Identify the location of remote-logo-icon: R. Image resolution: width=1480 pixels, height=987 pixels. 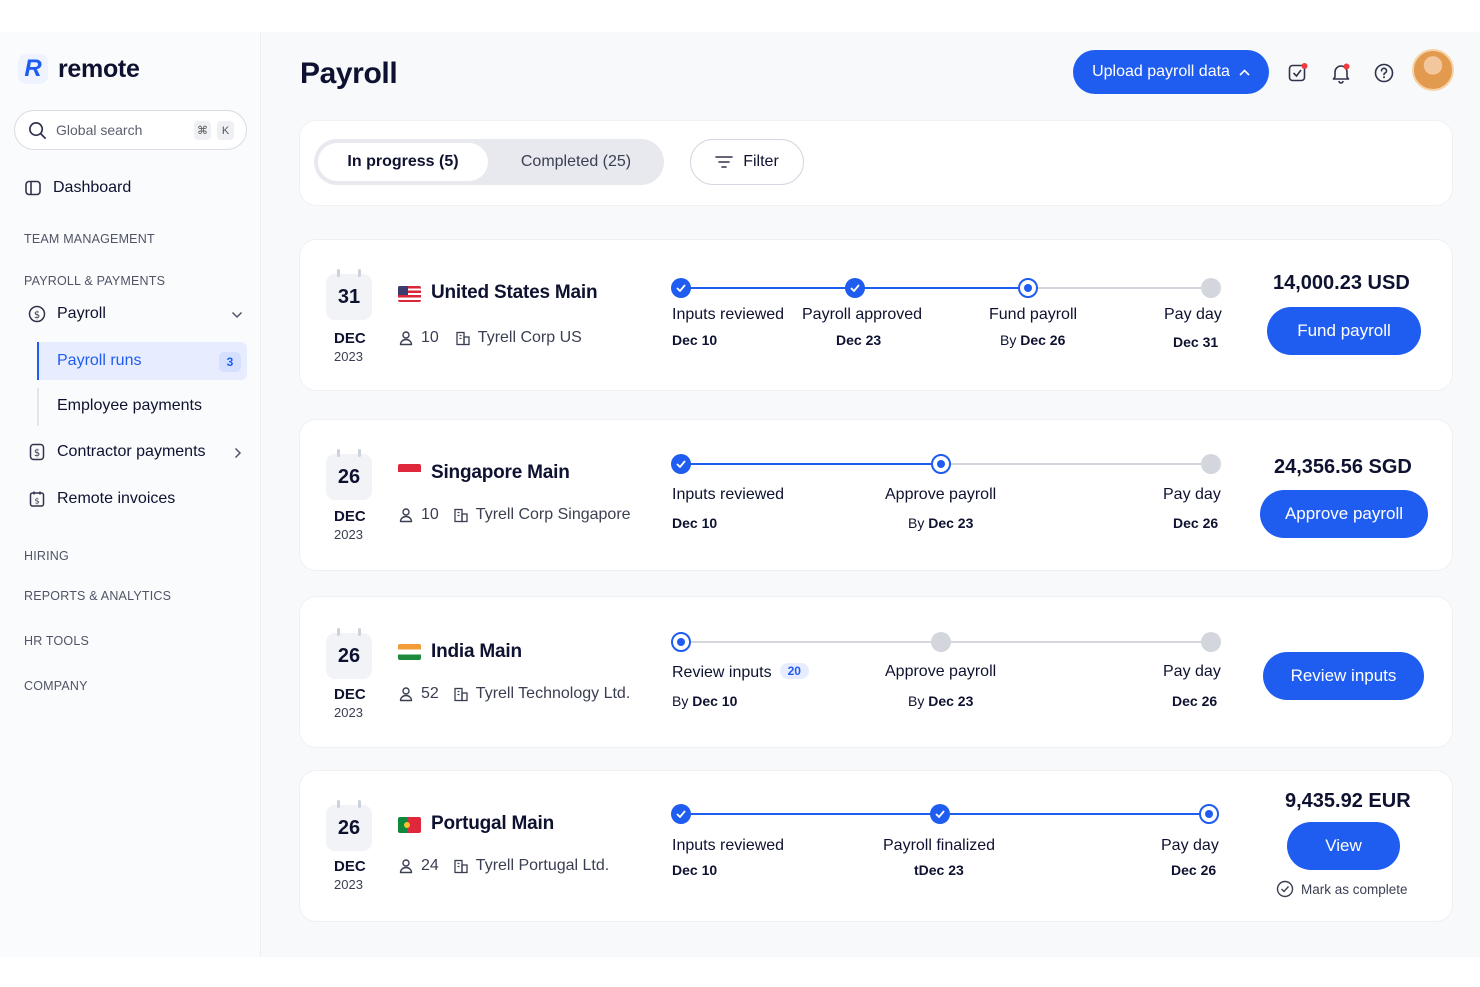
(33, 69).